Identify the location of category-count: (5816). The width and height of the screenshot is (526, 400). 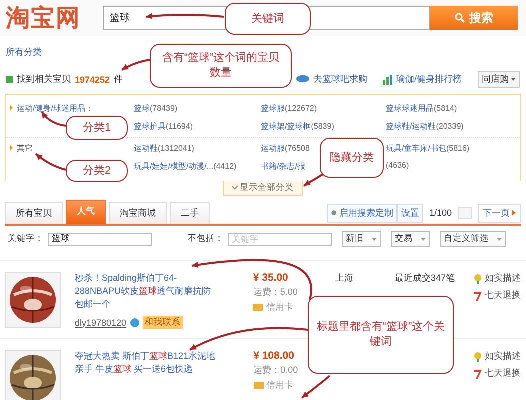
(458, 148).